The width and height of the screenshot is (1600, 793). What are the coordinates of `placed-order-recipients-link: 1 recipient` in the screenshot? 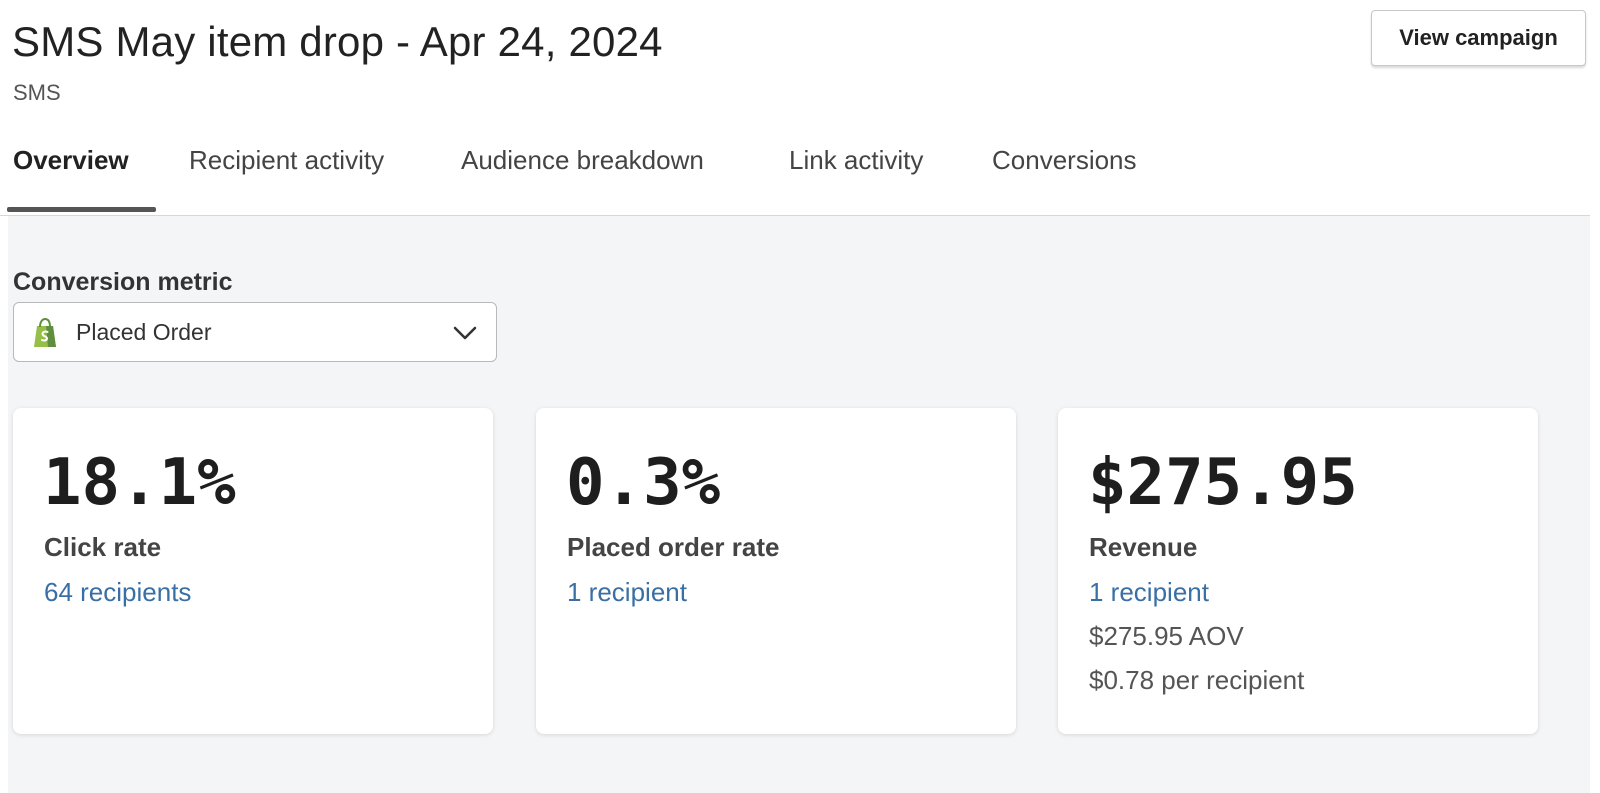 It's located at (627, 592).